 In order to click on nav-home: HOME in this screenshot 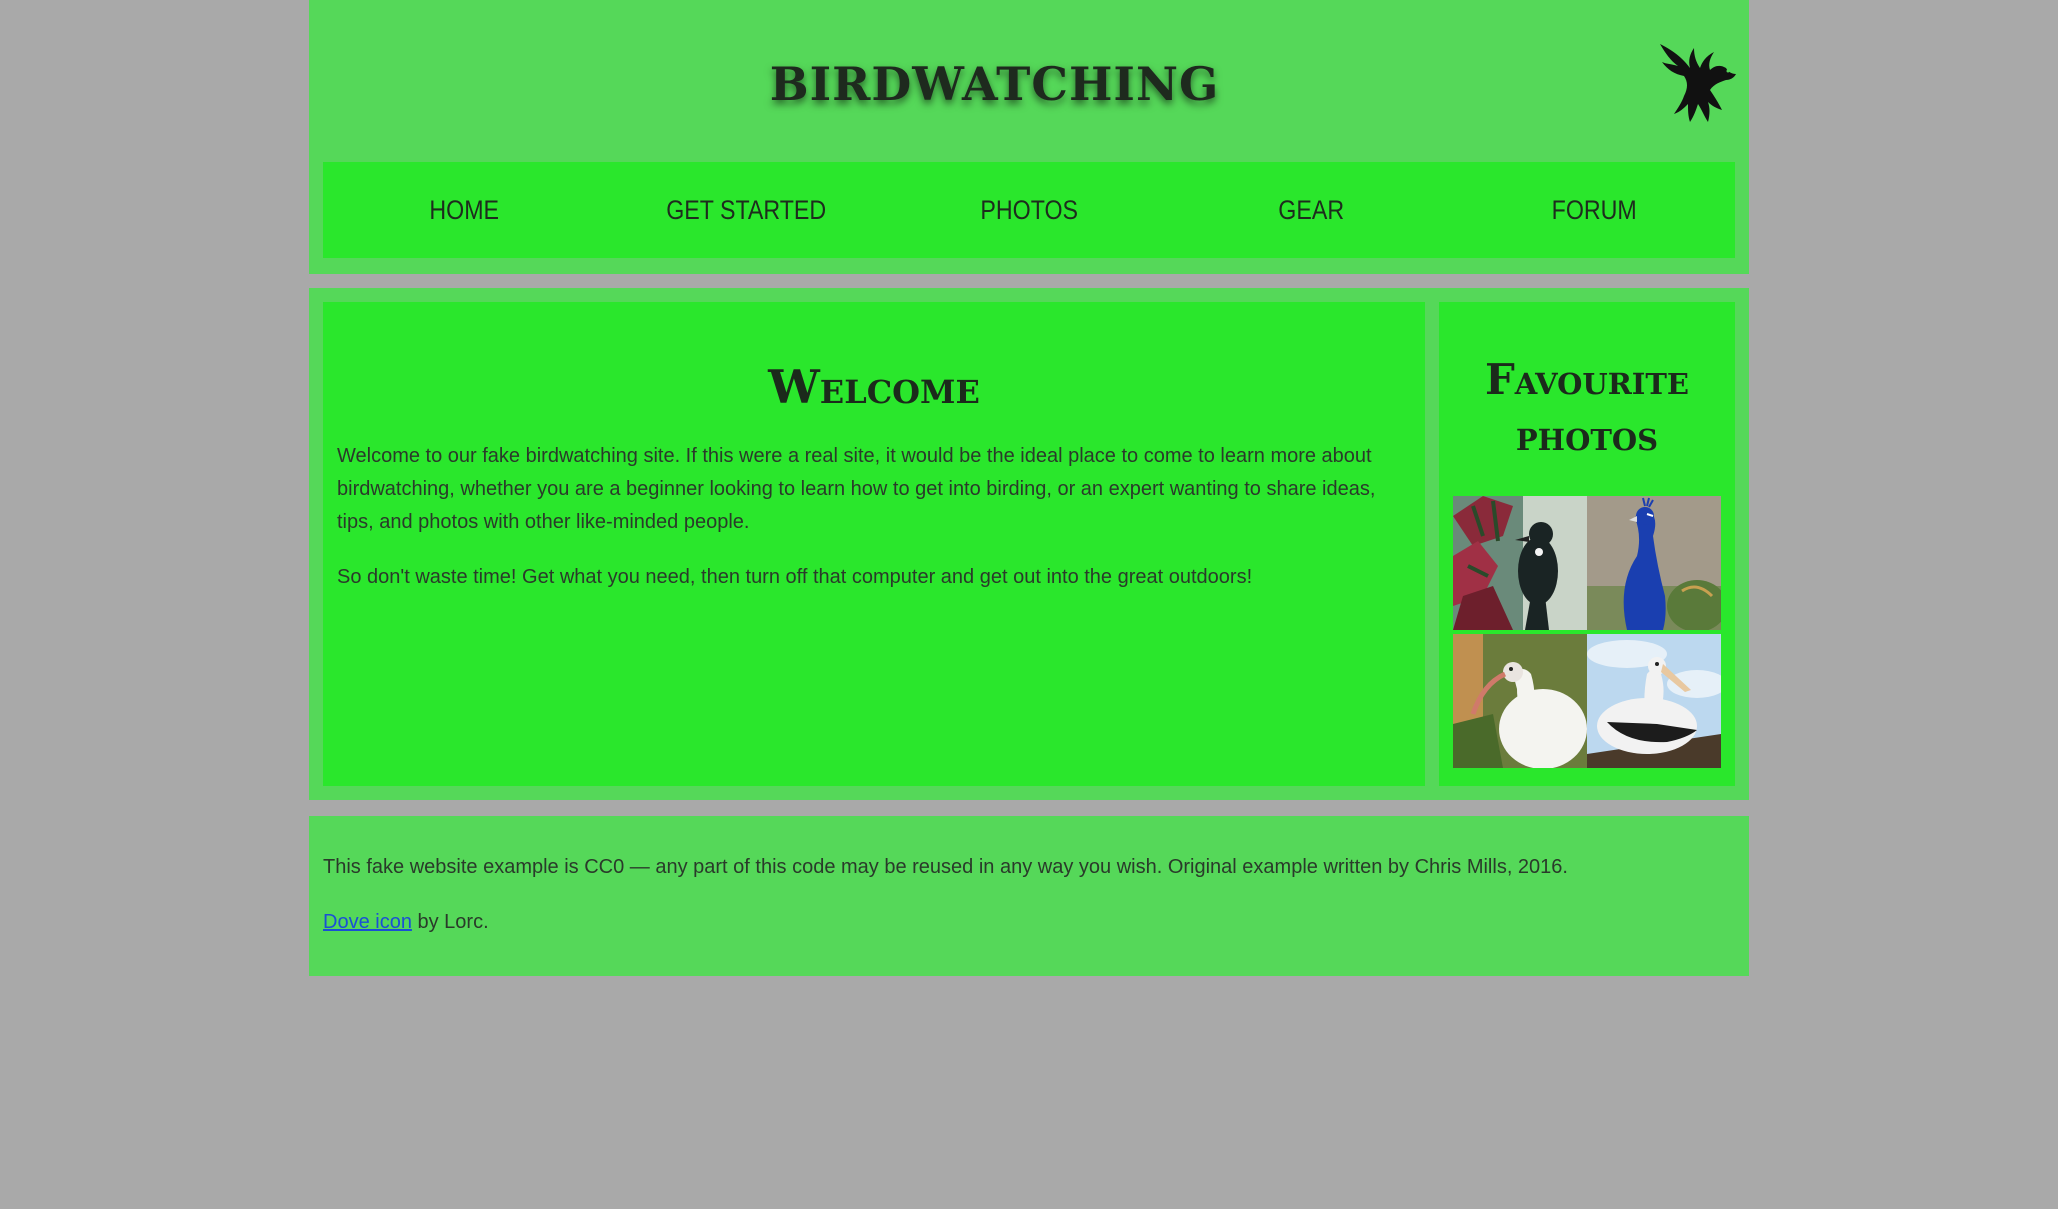, I will do `click(464, 210)`.